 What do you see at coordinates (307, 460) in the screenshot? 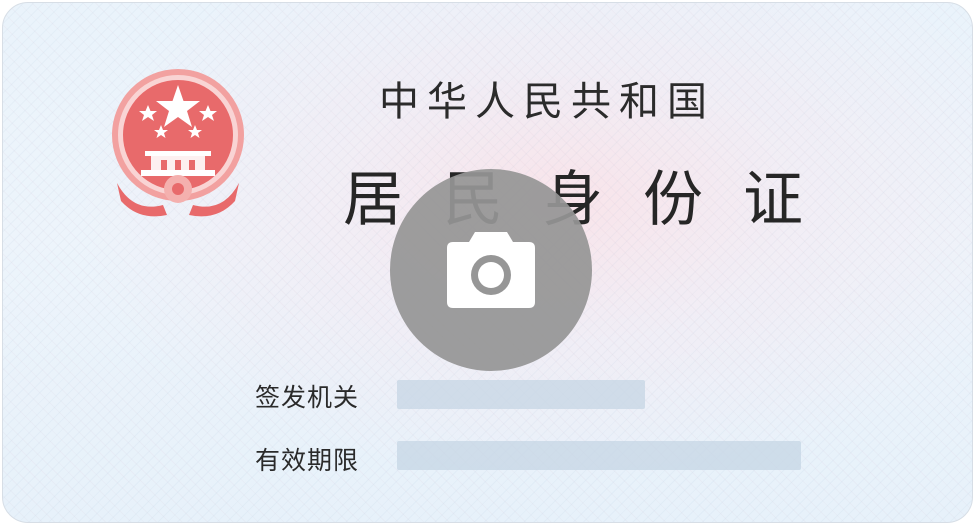
I see `validity-label: 有效期限` at bounding box center [307, 460].